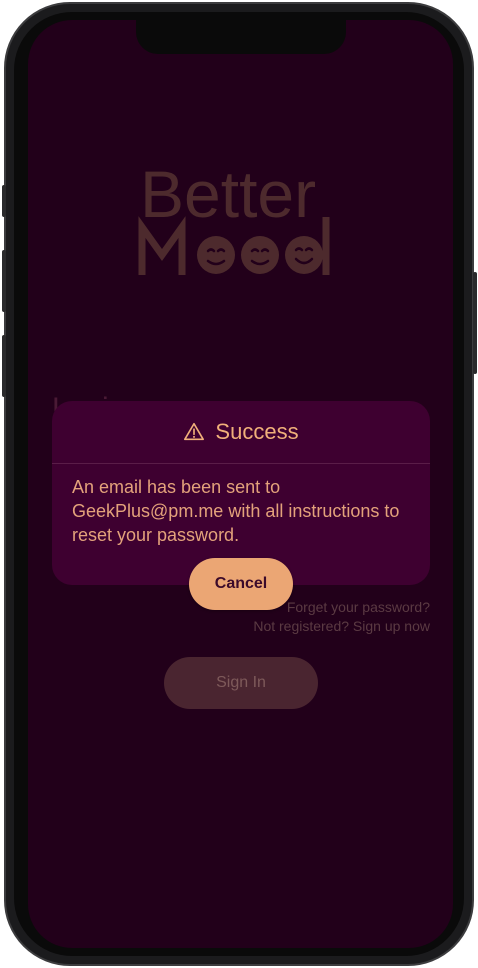 The image size is (478, 968). Describe the element at coordinates (228, 194) in the screenshot. I see `logo-word-top: Better` at that location.